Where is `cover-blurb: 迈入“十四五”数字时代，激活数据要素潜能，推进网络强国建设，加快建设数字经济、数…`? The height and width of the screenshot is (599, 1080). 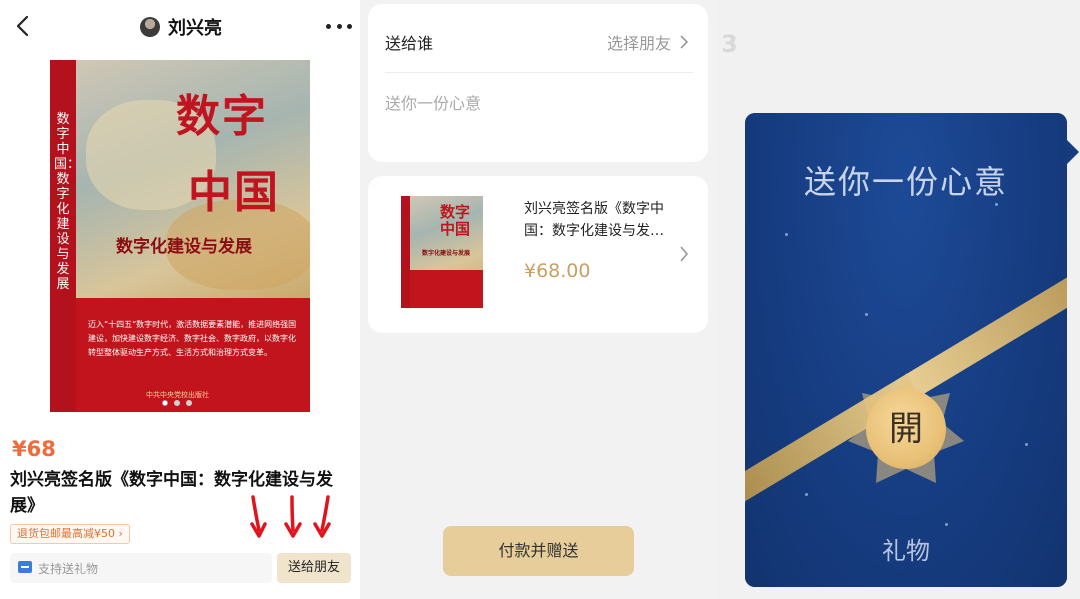
cover-blurb: 迈入“十四五”数字时代，激活数据要素潜能，推进网络强国建设，加快建设数字经济、数… is located at coordinates (192, 338).